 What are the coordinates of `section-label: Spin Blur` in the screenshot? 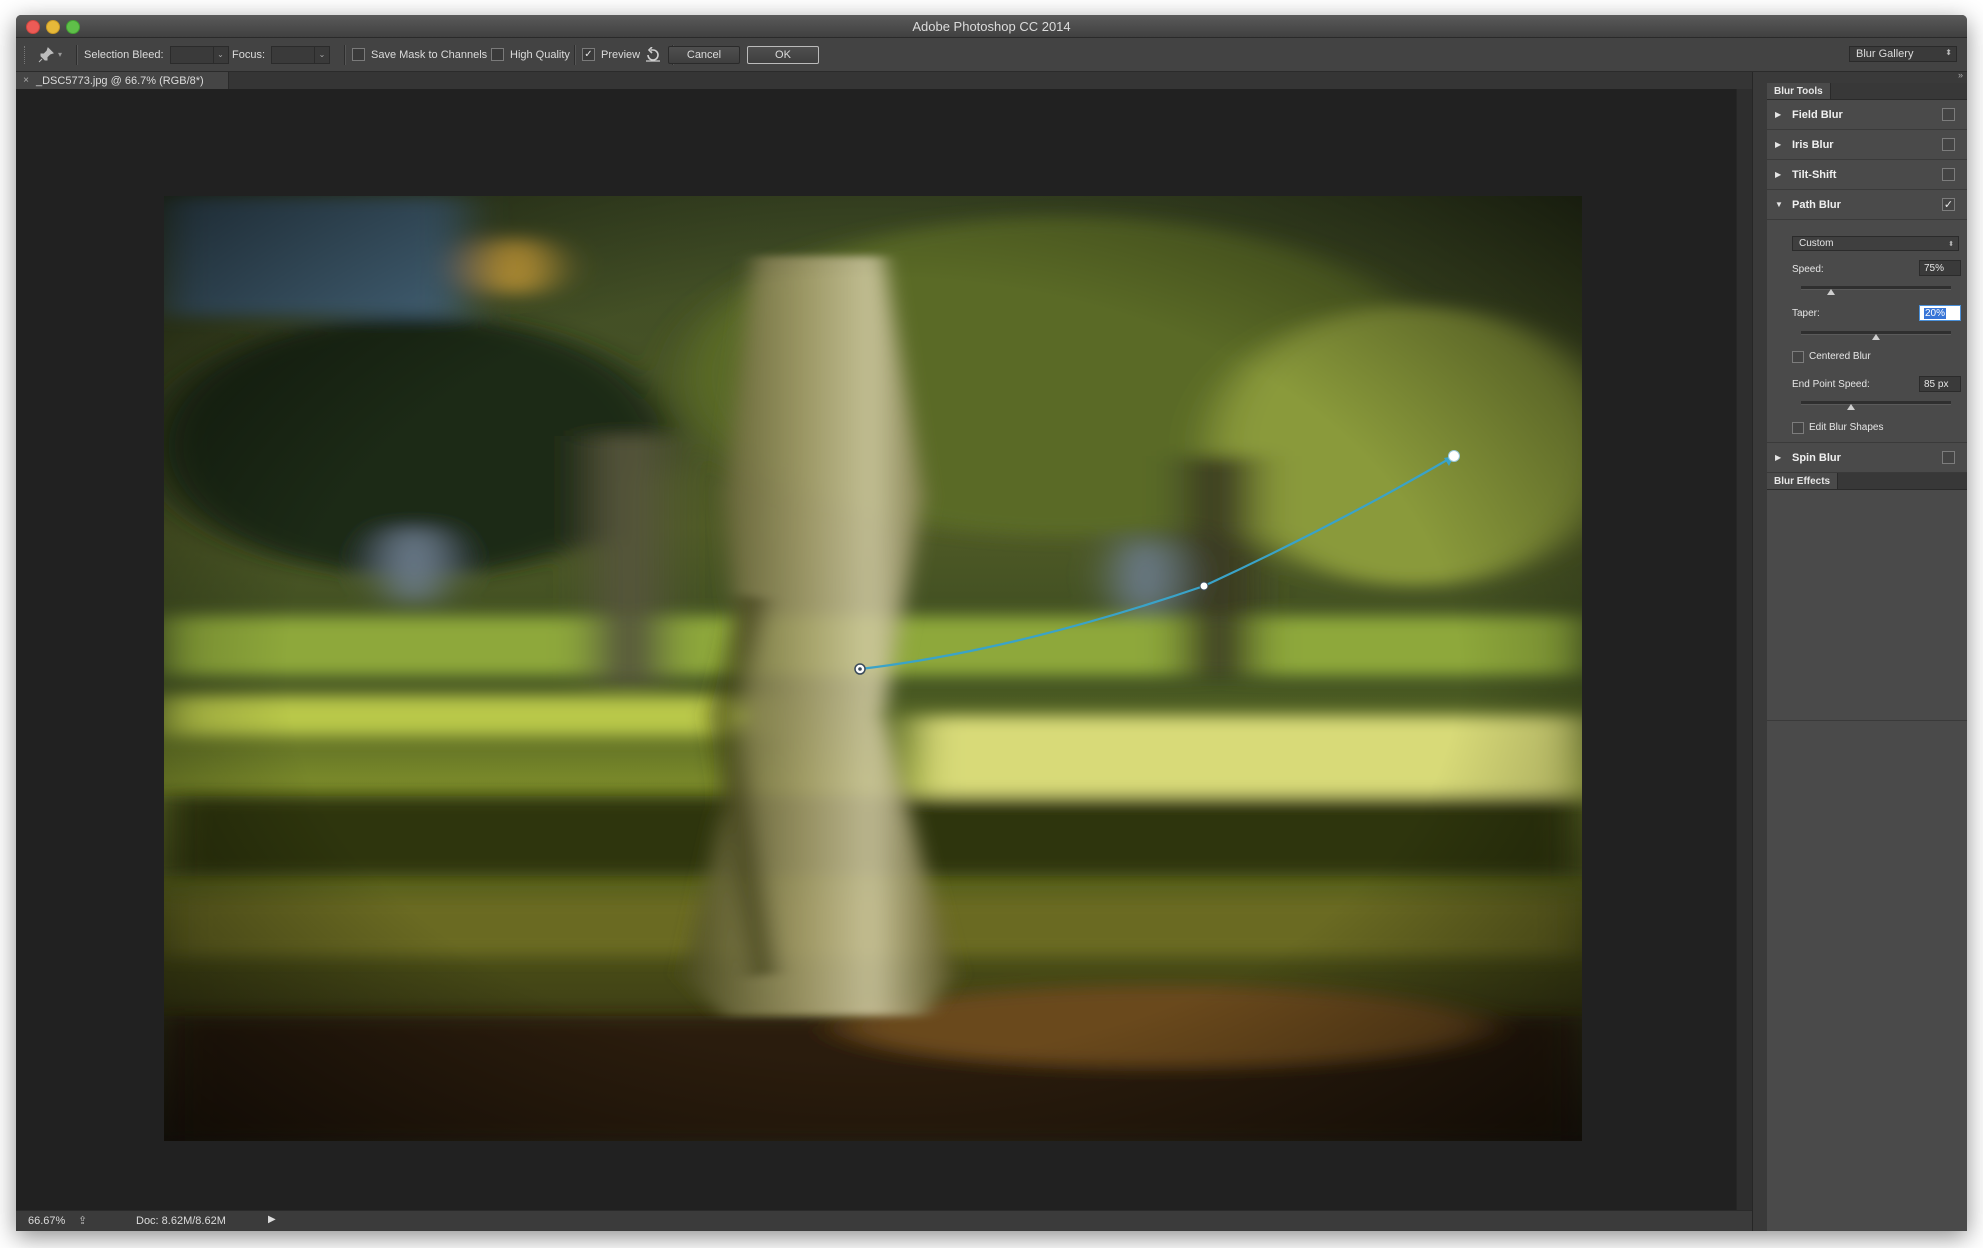 It's located at (1816, 457).